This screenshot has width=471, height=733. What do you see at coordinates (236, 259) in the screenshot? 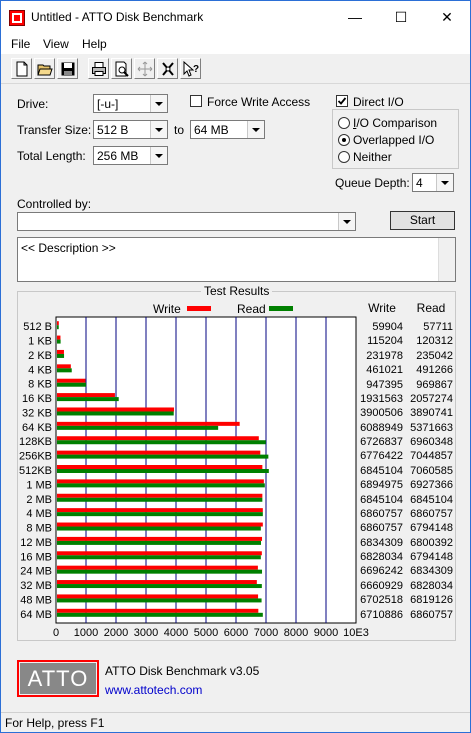
I see `description-textarea: << Description >>` at bounding box center [236, 259].